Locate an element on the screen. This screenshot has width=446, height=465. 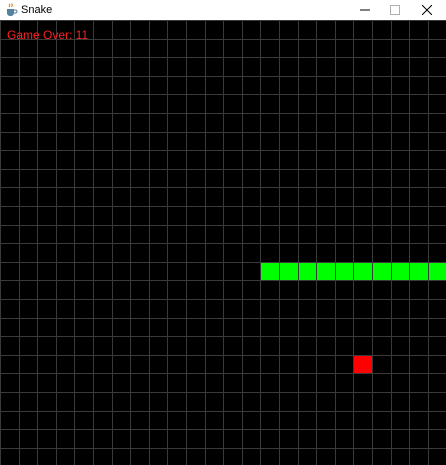
close-button is located at coordinates (427, 10).